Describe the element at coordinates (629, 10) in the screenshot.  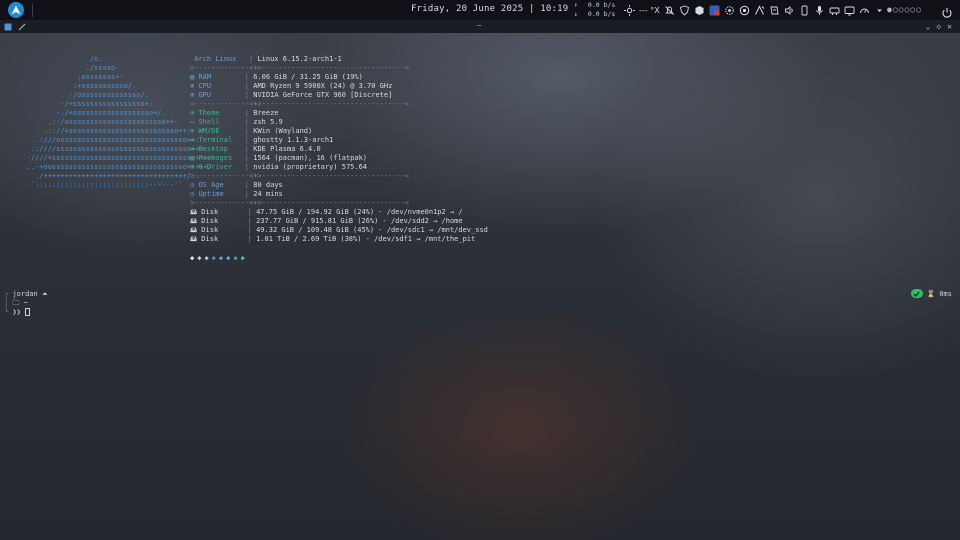
I see `brightness-icon` at that location.